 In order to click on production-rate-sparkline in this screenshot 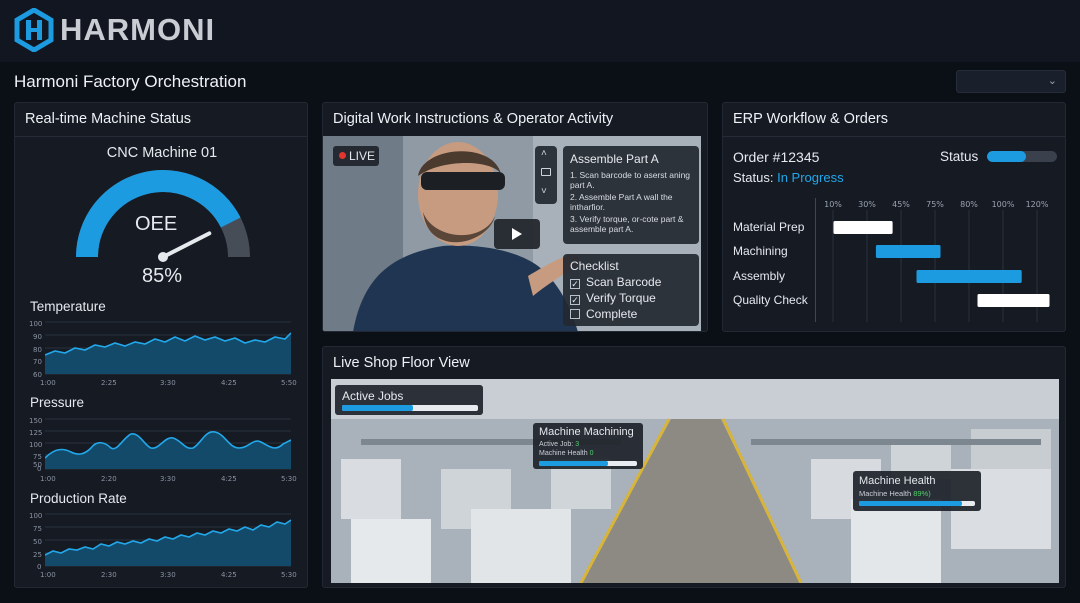, I will do `click(168, 540)`.